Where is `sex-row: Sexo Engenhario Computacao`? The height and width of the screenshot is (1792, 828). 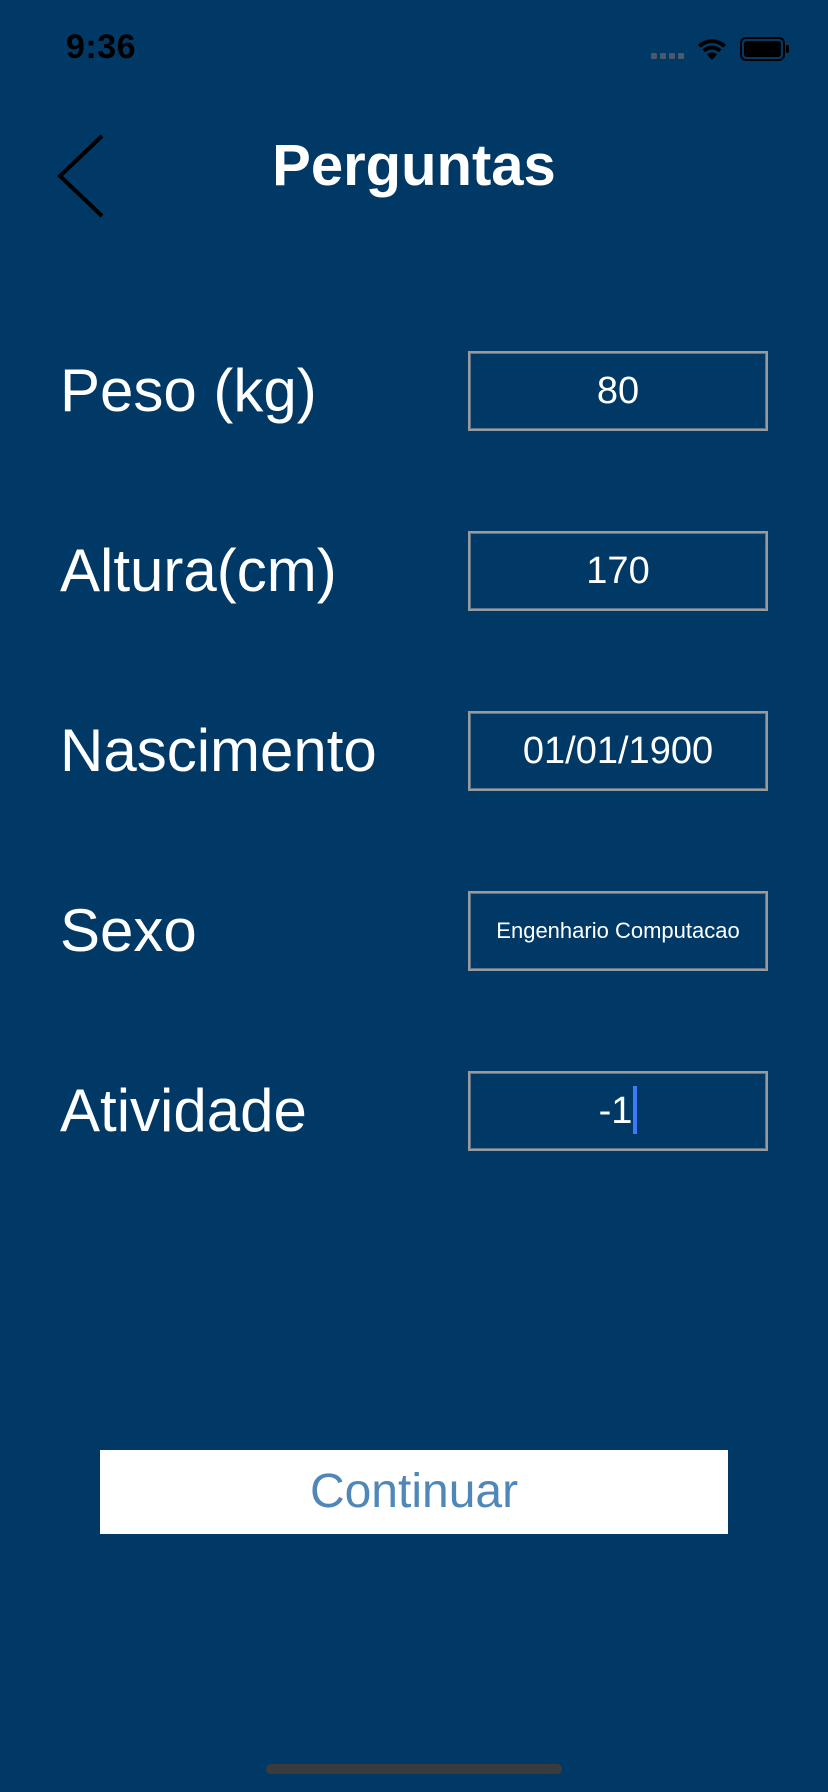
sex-row: Sexo Engenhario Computacao is located at coordinates (414, 931).